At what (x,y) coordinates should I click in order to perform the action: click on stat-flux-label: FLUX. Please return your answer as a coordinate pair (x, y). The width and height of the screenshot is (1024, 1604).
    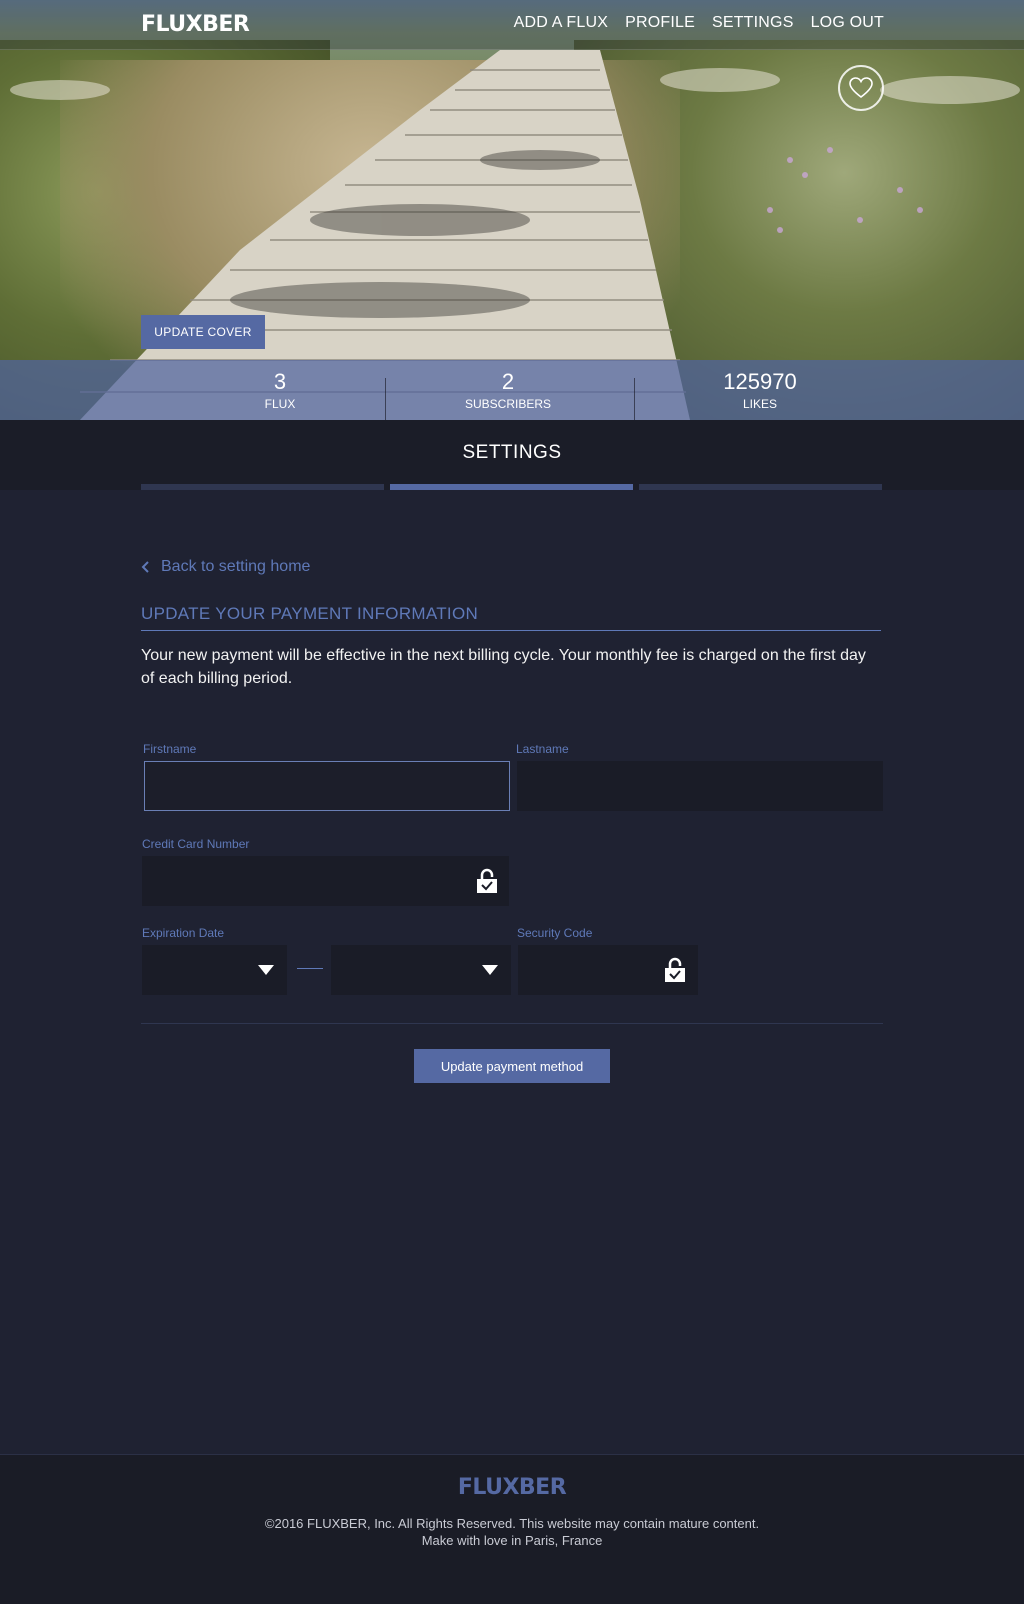
    Looking at the image, I should click on (280, 403).